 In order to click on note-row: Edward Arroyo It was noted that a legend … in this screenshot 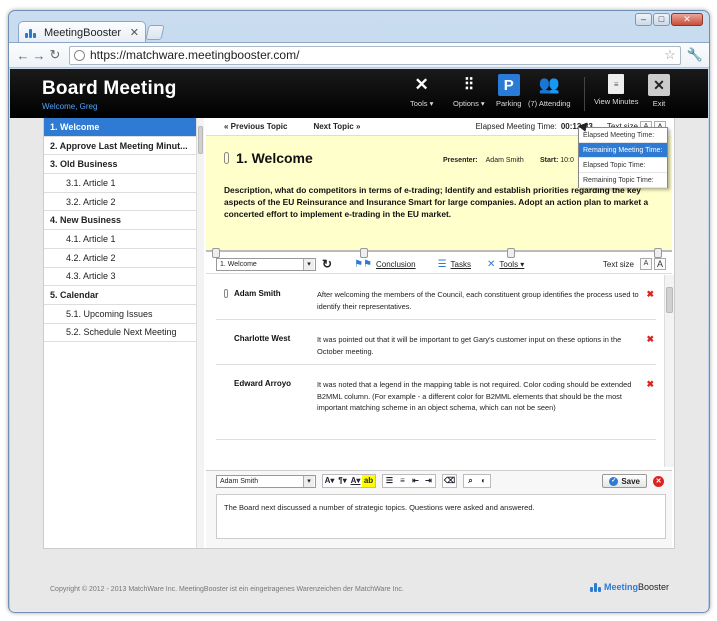, I will do `click(436, 402)`.